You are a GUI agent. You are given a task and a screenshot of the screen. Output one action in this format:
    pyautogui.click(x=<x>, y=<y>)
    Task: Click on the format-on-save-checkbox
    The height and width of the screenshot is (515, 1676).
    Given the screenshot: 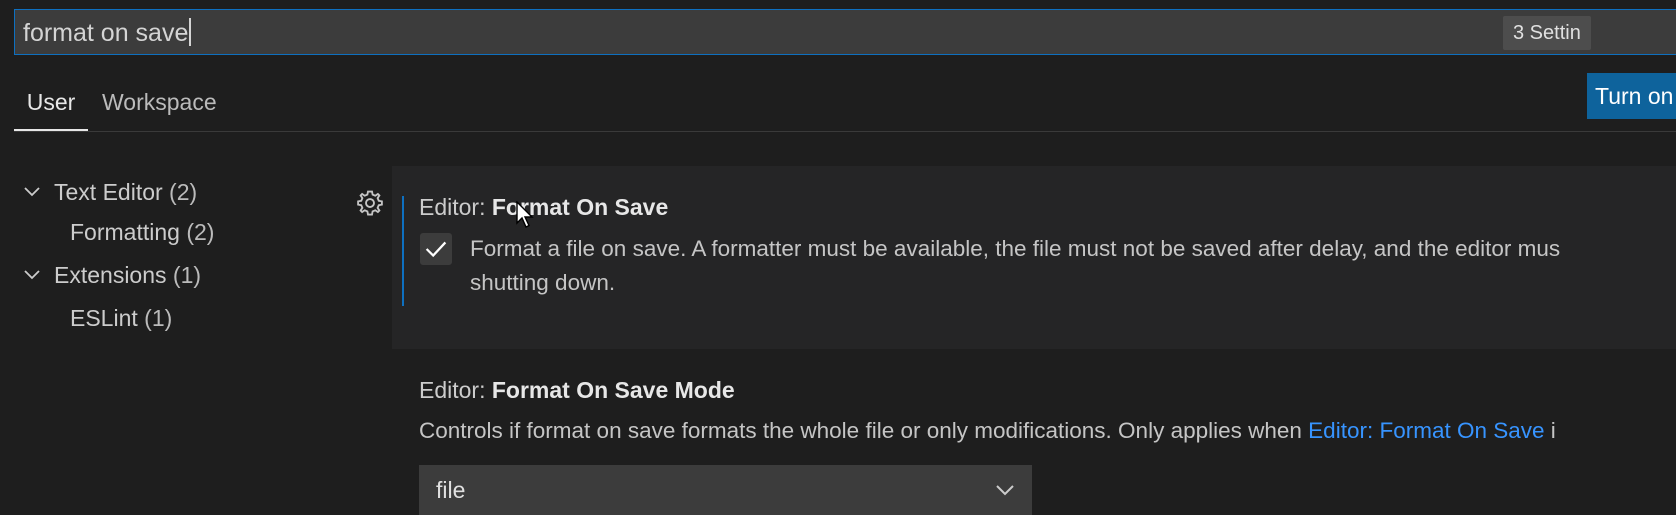 What is the action you would take?
    pyautogui.click(x=436, y=249)
    